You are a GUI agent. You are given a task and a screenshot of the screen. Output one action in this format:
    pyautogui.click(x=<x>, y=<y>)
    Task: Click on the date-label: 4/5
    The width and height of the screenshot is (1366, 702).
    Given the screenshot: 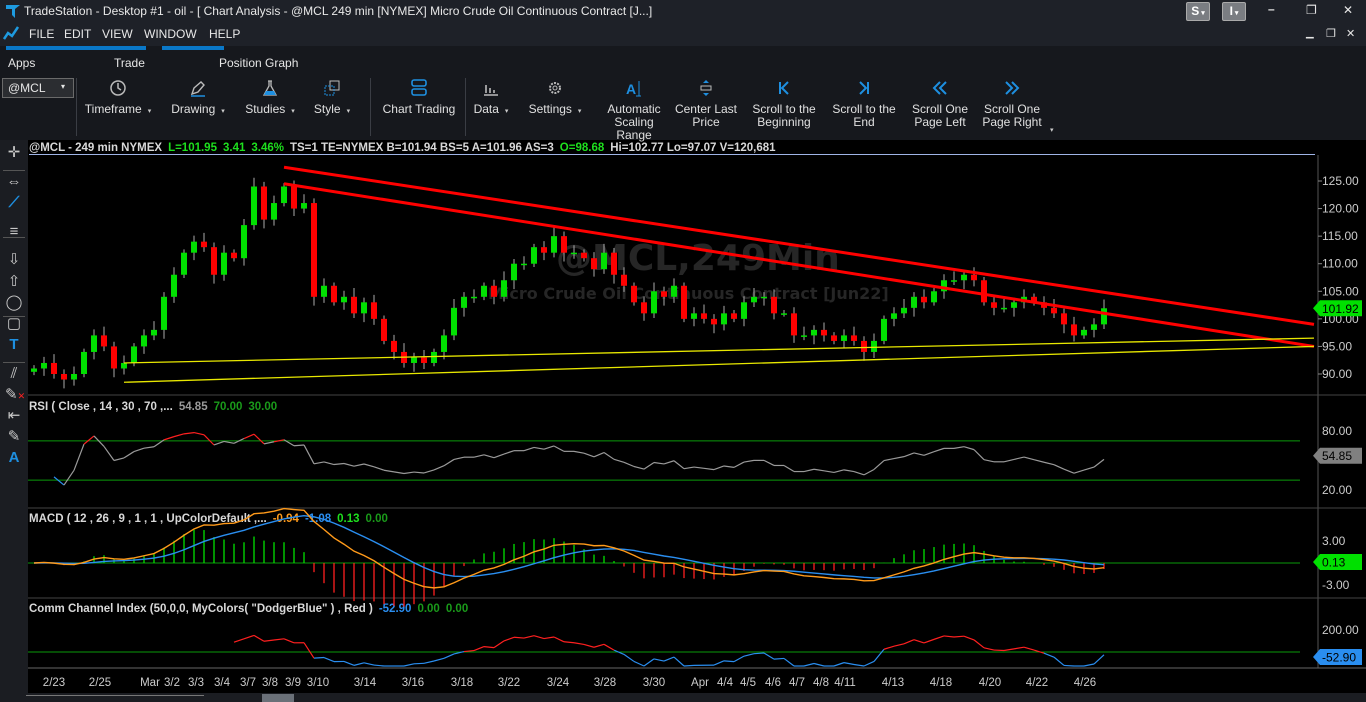 What is the action you would take?
    pyautogui.click(x=748, y=683)
    